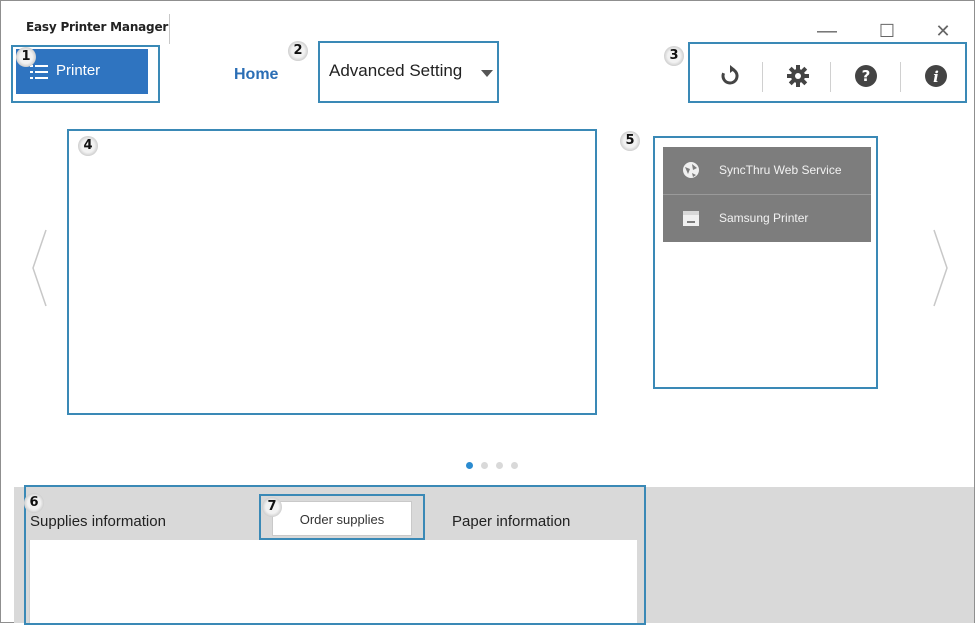 This screenshot has width=975, height=625. Describe the element at coordinates (272, 507) in the screenshot. I see `callout-badge: 7` at that location.